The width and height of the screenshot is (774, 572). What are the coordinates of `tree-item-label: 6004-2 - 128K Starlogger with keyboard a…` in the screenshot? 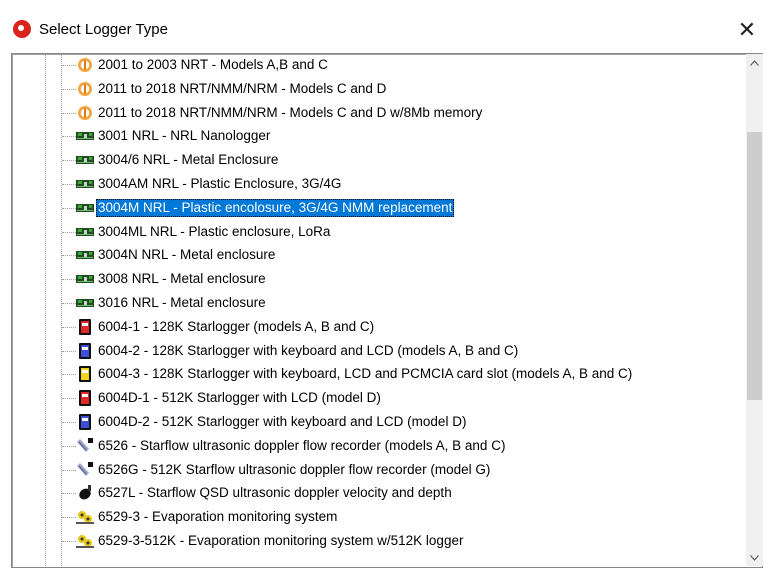 It's located at (308, 350).